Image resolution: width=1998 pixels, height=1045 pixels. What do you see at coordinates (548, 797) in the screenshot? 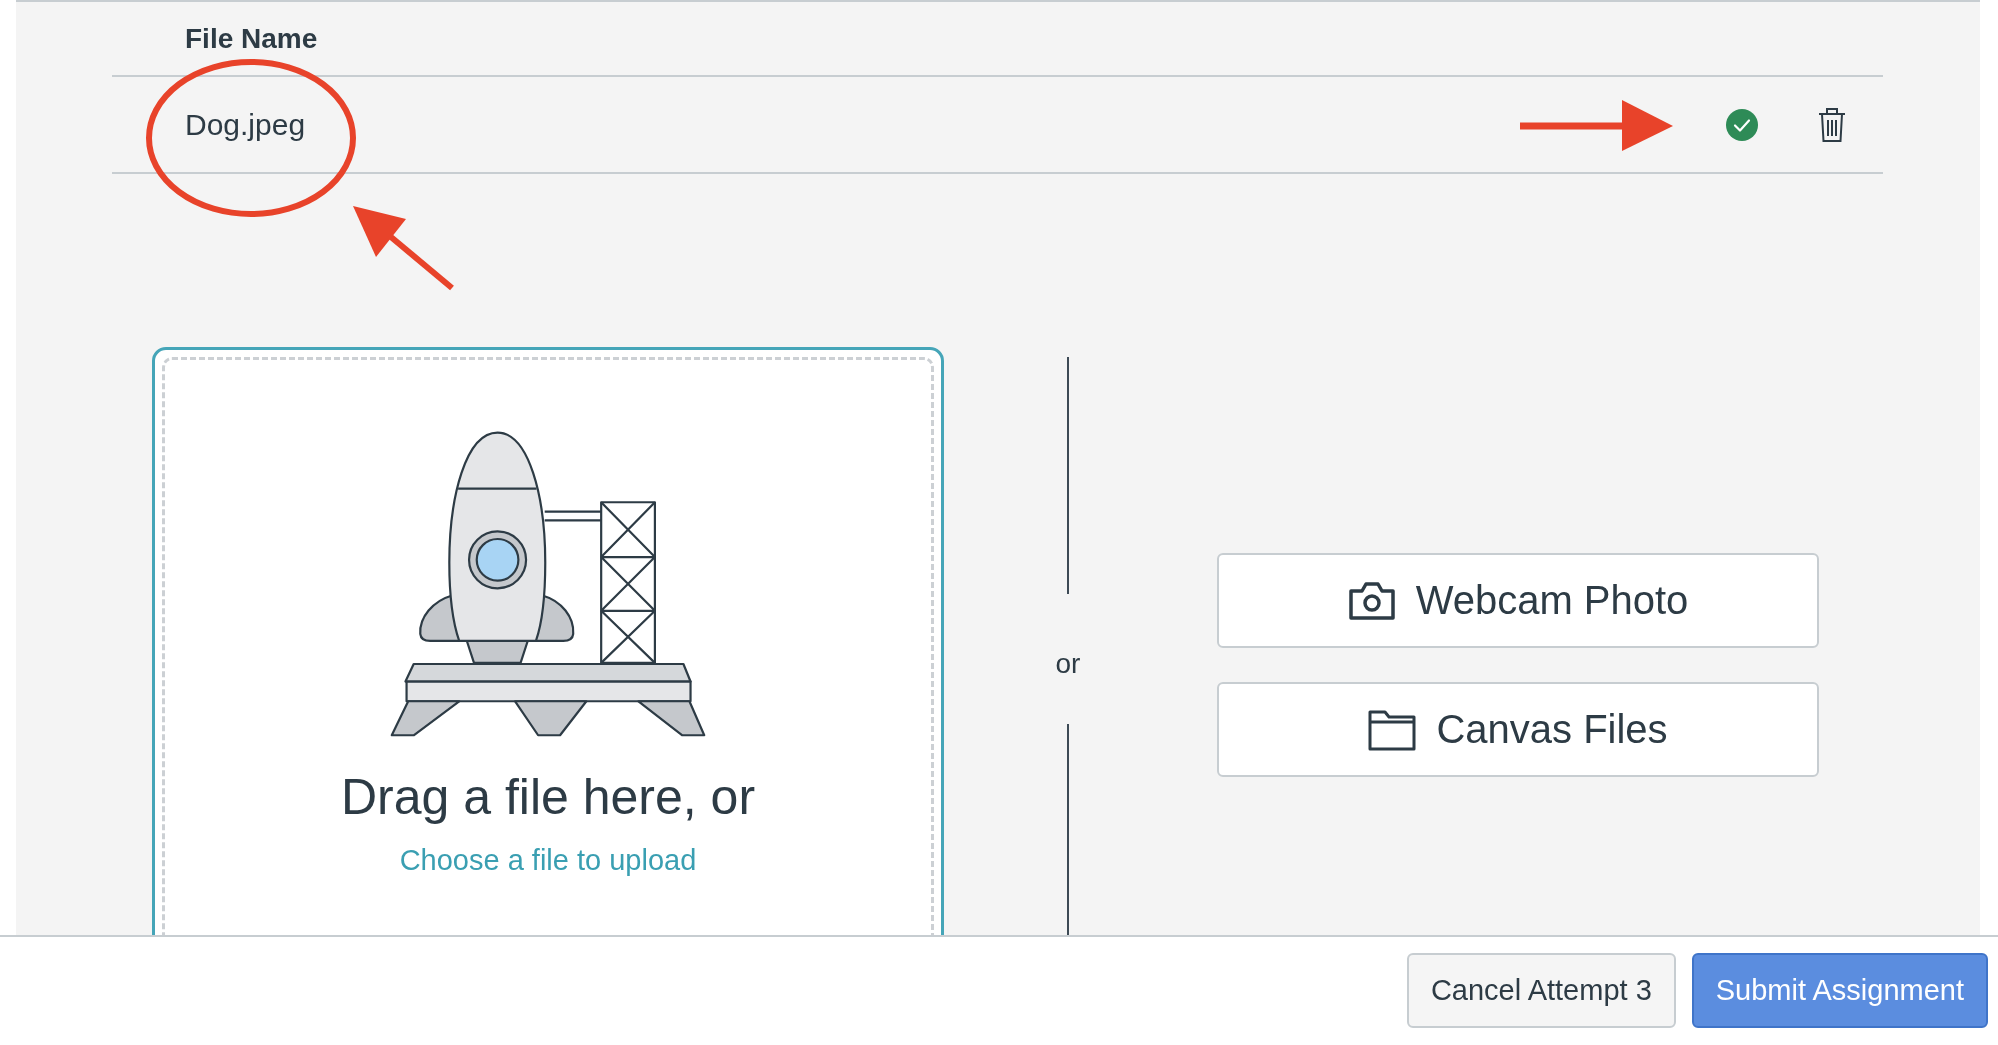
I see `dropzone-heading: Drag a file here, or` at bounding box center [548, 797].